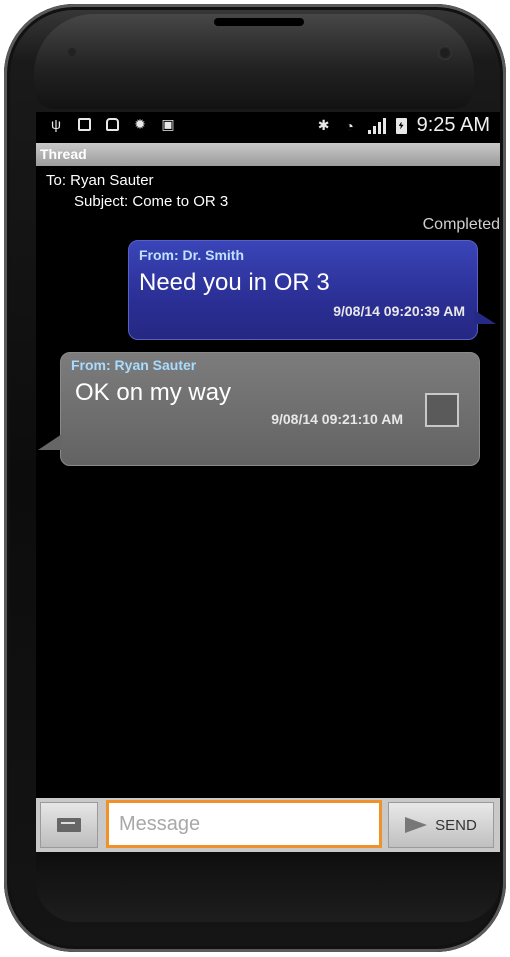 The image size is (510, 957). Describe the element at coordinates (140, 123) in the screenshot. I see `android-icon: ✹` at that location.